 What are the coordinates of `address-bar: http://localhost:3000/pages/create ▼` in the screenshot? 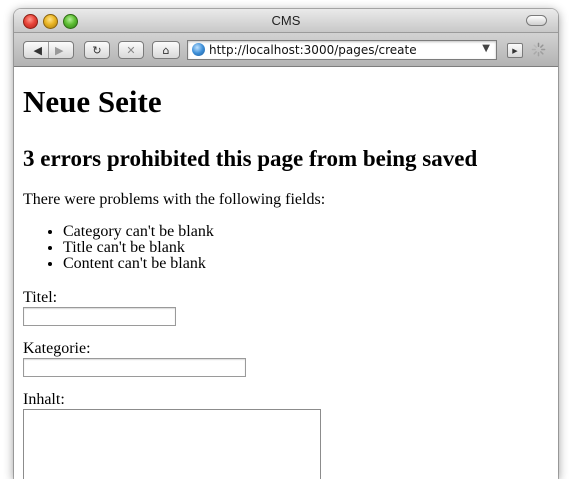 It's located at (342, 50).